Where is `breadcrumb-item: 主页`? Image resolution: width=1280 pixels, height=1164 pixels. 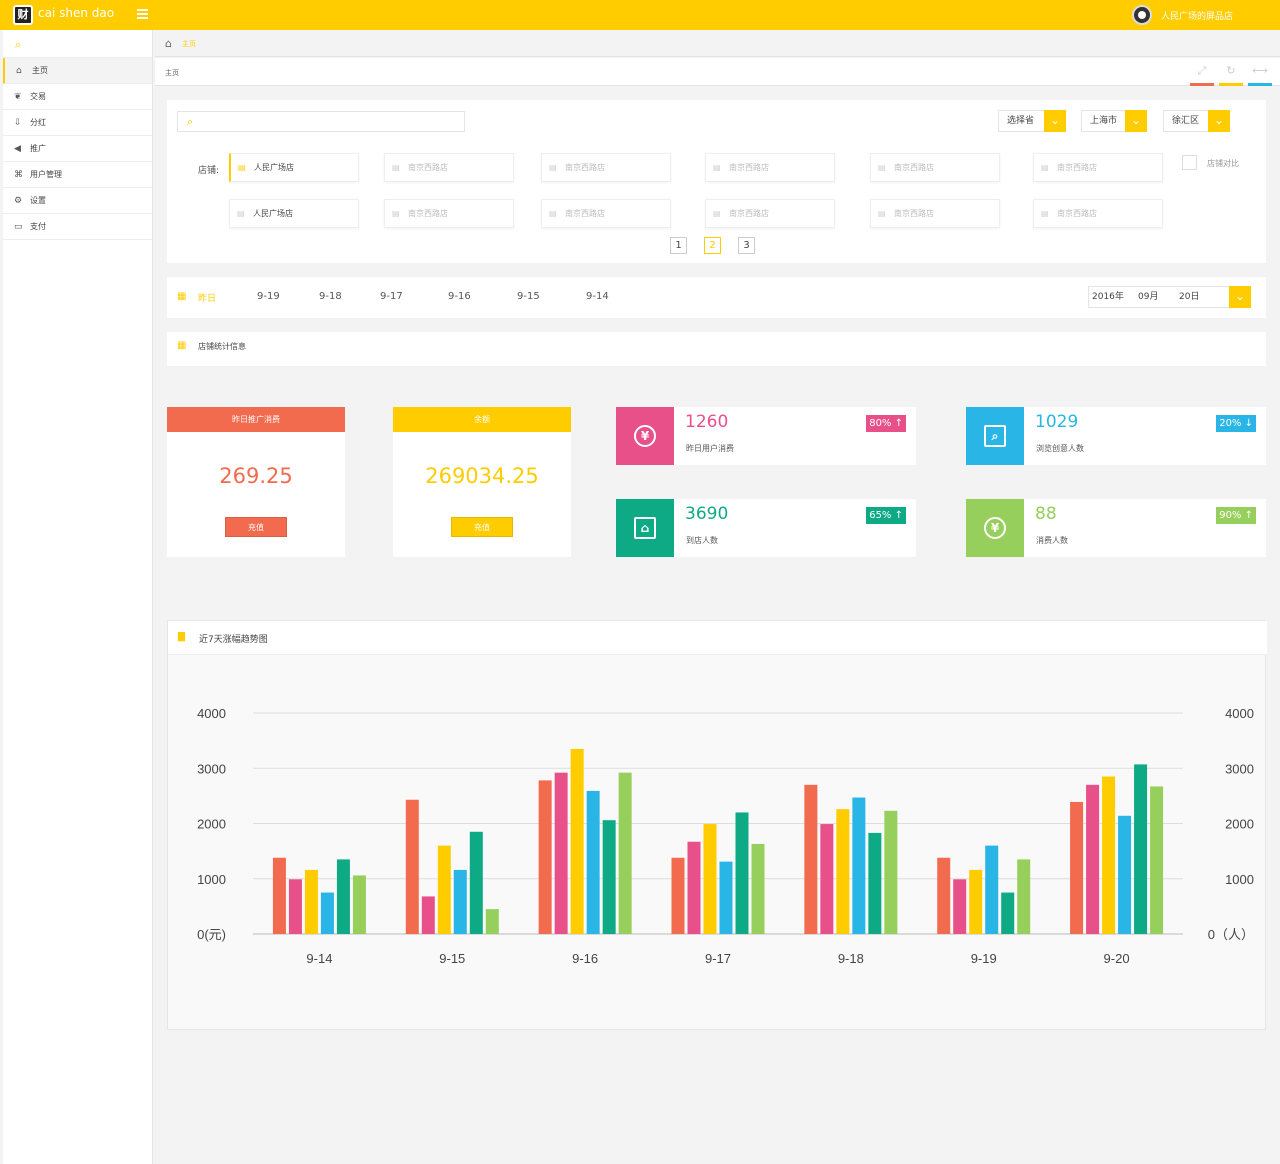 breadcrumb-item: 主页 is located at coordinates (189, 44).